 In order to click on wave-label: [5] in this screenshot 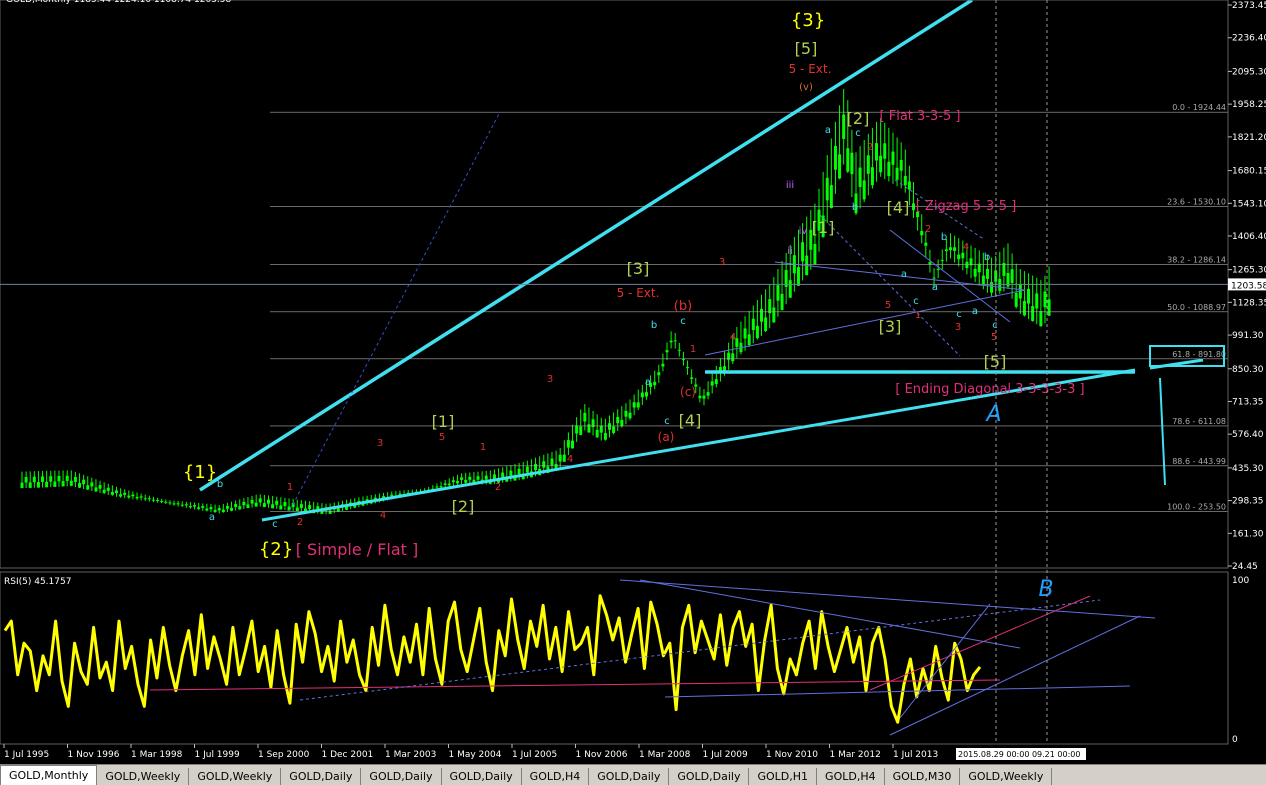, I will do `click(806, 48)`.